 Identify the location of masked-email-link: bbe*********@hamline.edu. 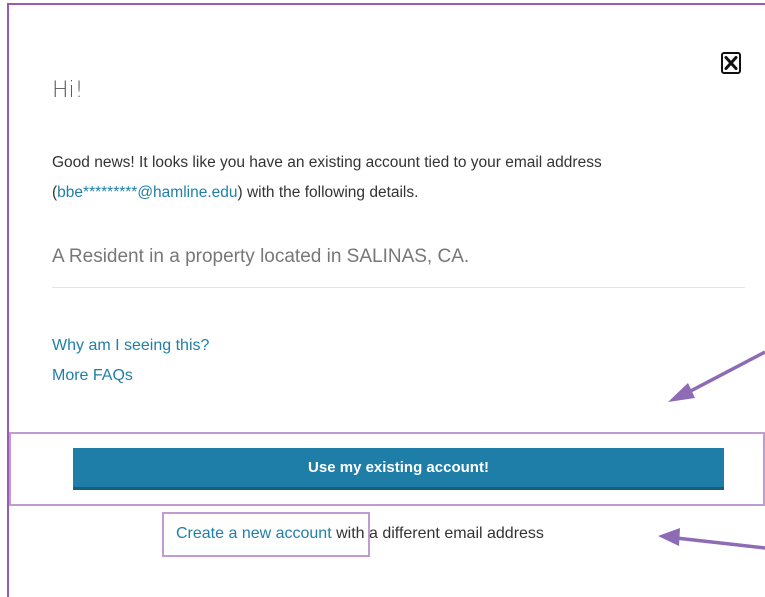
(147, 192).